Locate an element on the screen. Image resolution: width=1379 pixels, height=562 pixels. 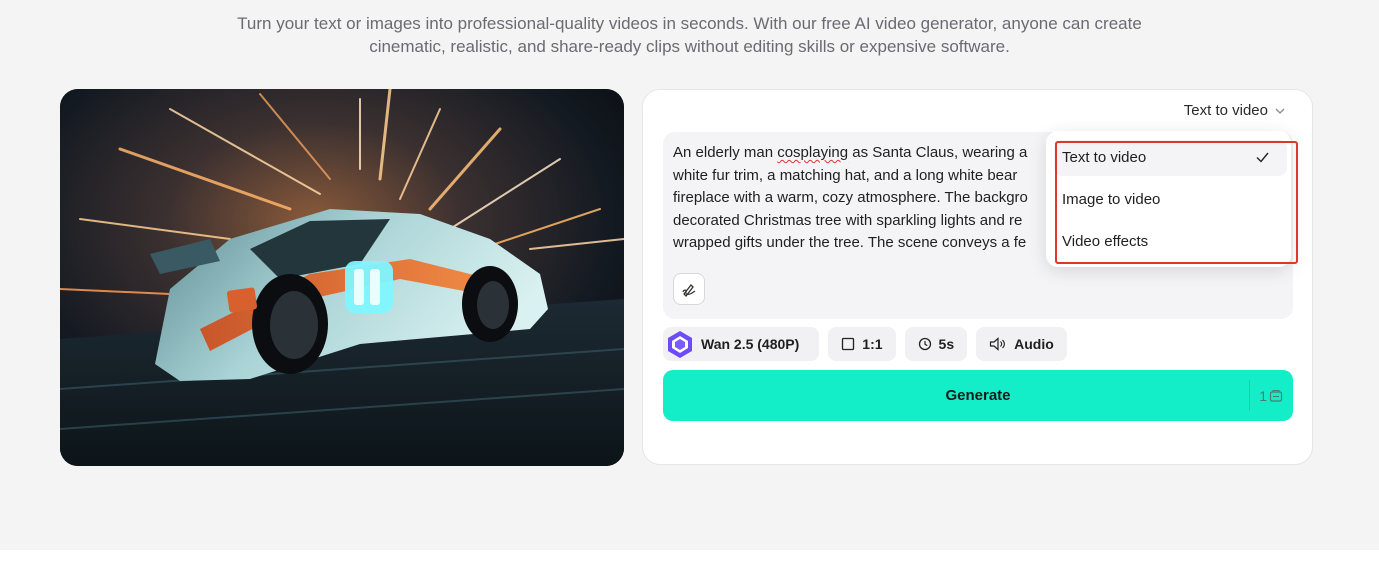
dropdown-item-text-to-video: Text to video is located at coordinates (1170, 158).